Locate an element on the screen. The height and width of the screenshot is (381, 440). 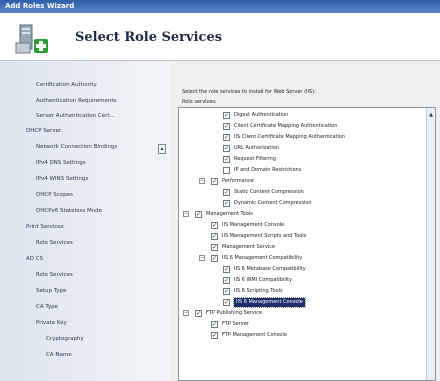
nav-item-ipv4-wins-settings: IPv4 WINS Settings is located at coordinates (62, 179).